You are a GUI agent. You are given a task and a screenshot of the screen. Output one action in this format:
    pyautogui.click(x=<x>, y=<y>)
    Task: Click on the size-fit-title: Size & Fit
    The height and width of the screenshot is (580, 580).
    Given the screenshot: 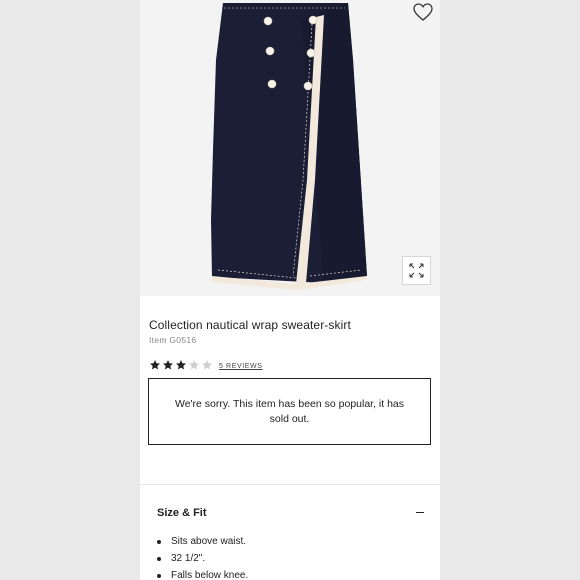 What is the action you would take?
    pyautogui.click(x=182, y=513)
    